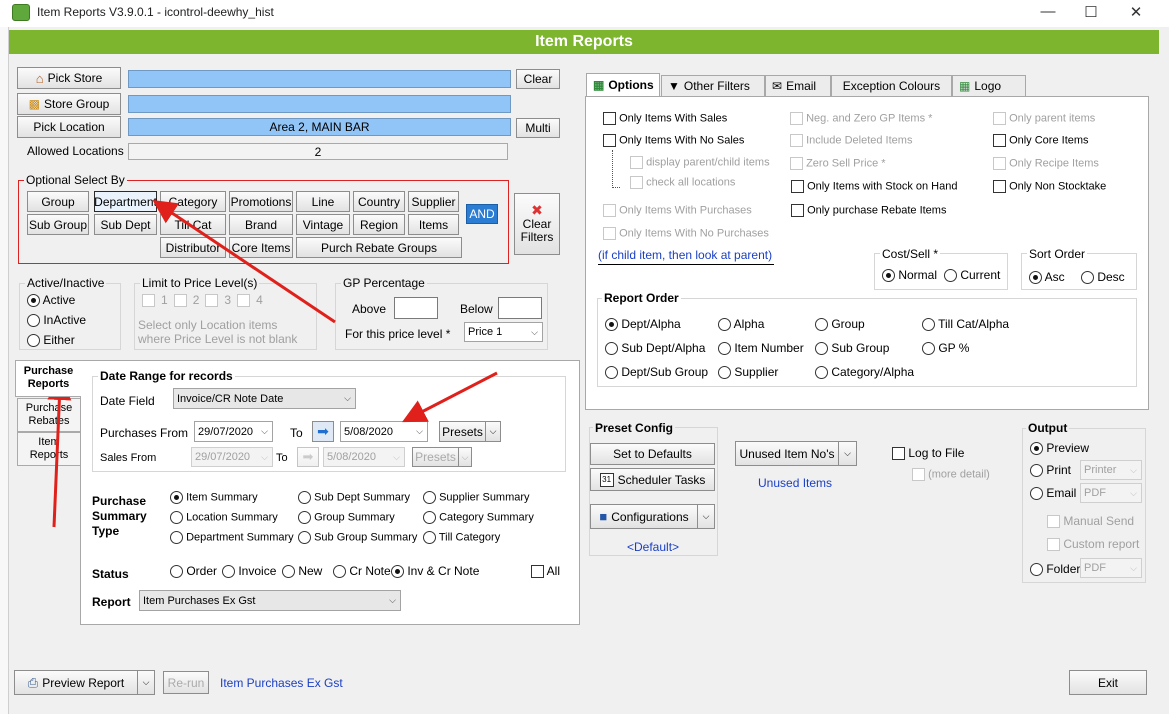  What do you see at coordinates (761, 348) in the screenshot?
I see `order-item-number-radio: Item Number` at bounding box center [761, 348].